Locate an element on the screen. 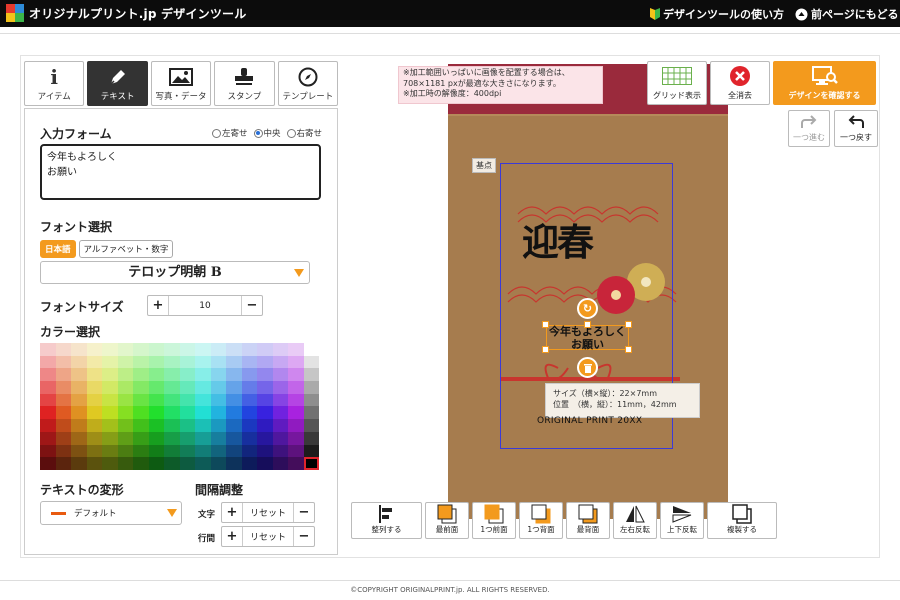  align-right-radio is located at coordinates (291, 133).